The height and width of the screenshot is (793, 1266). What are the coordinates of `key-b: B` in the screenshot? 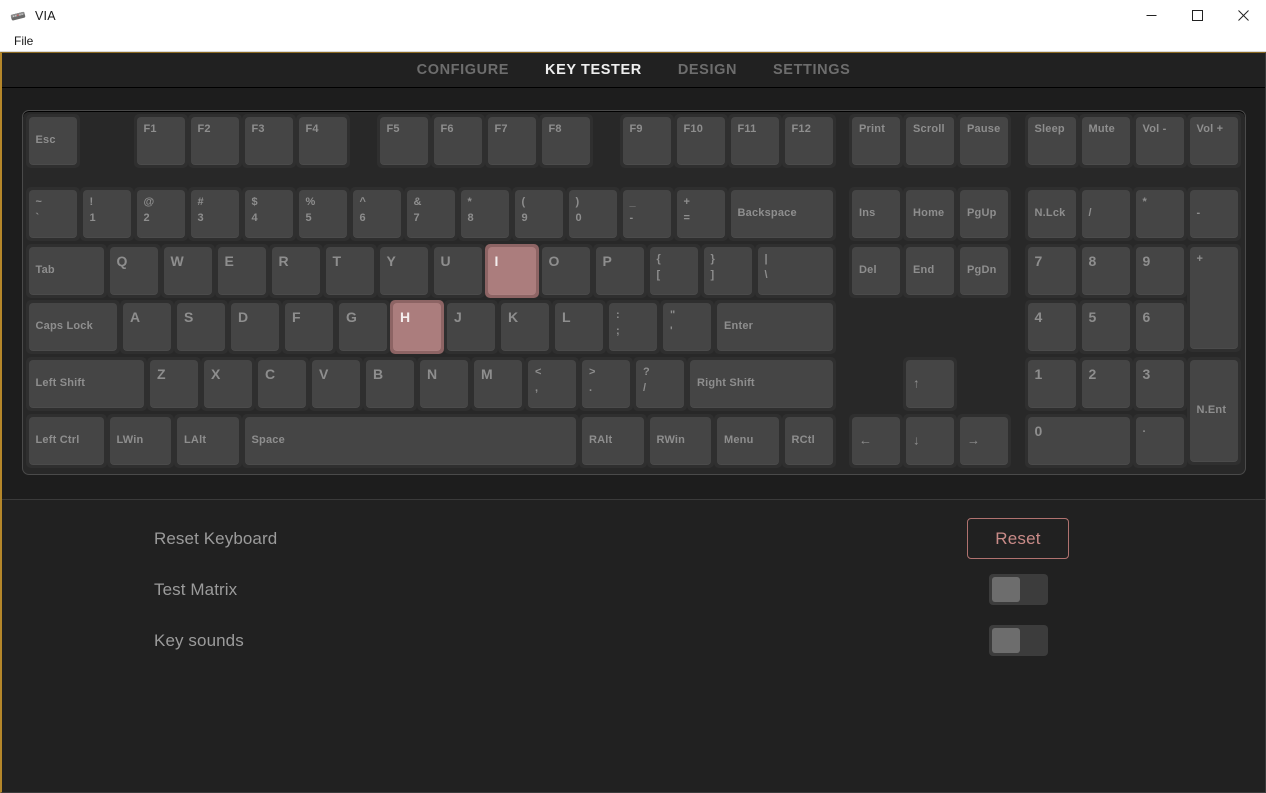 It's located at (390, 384).